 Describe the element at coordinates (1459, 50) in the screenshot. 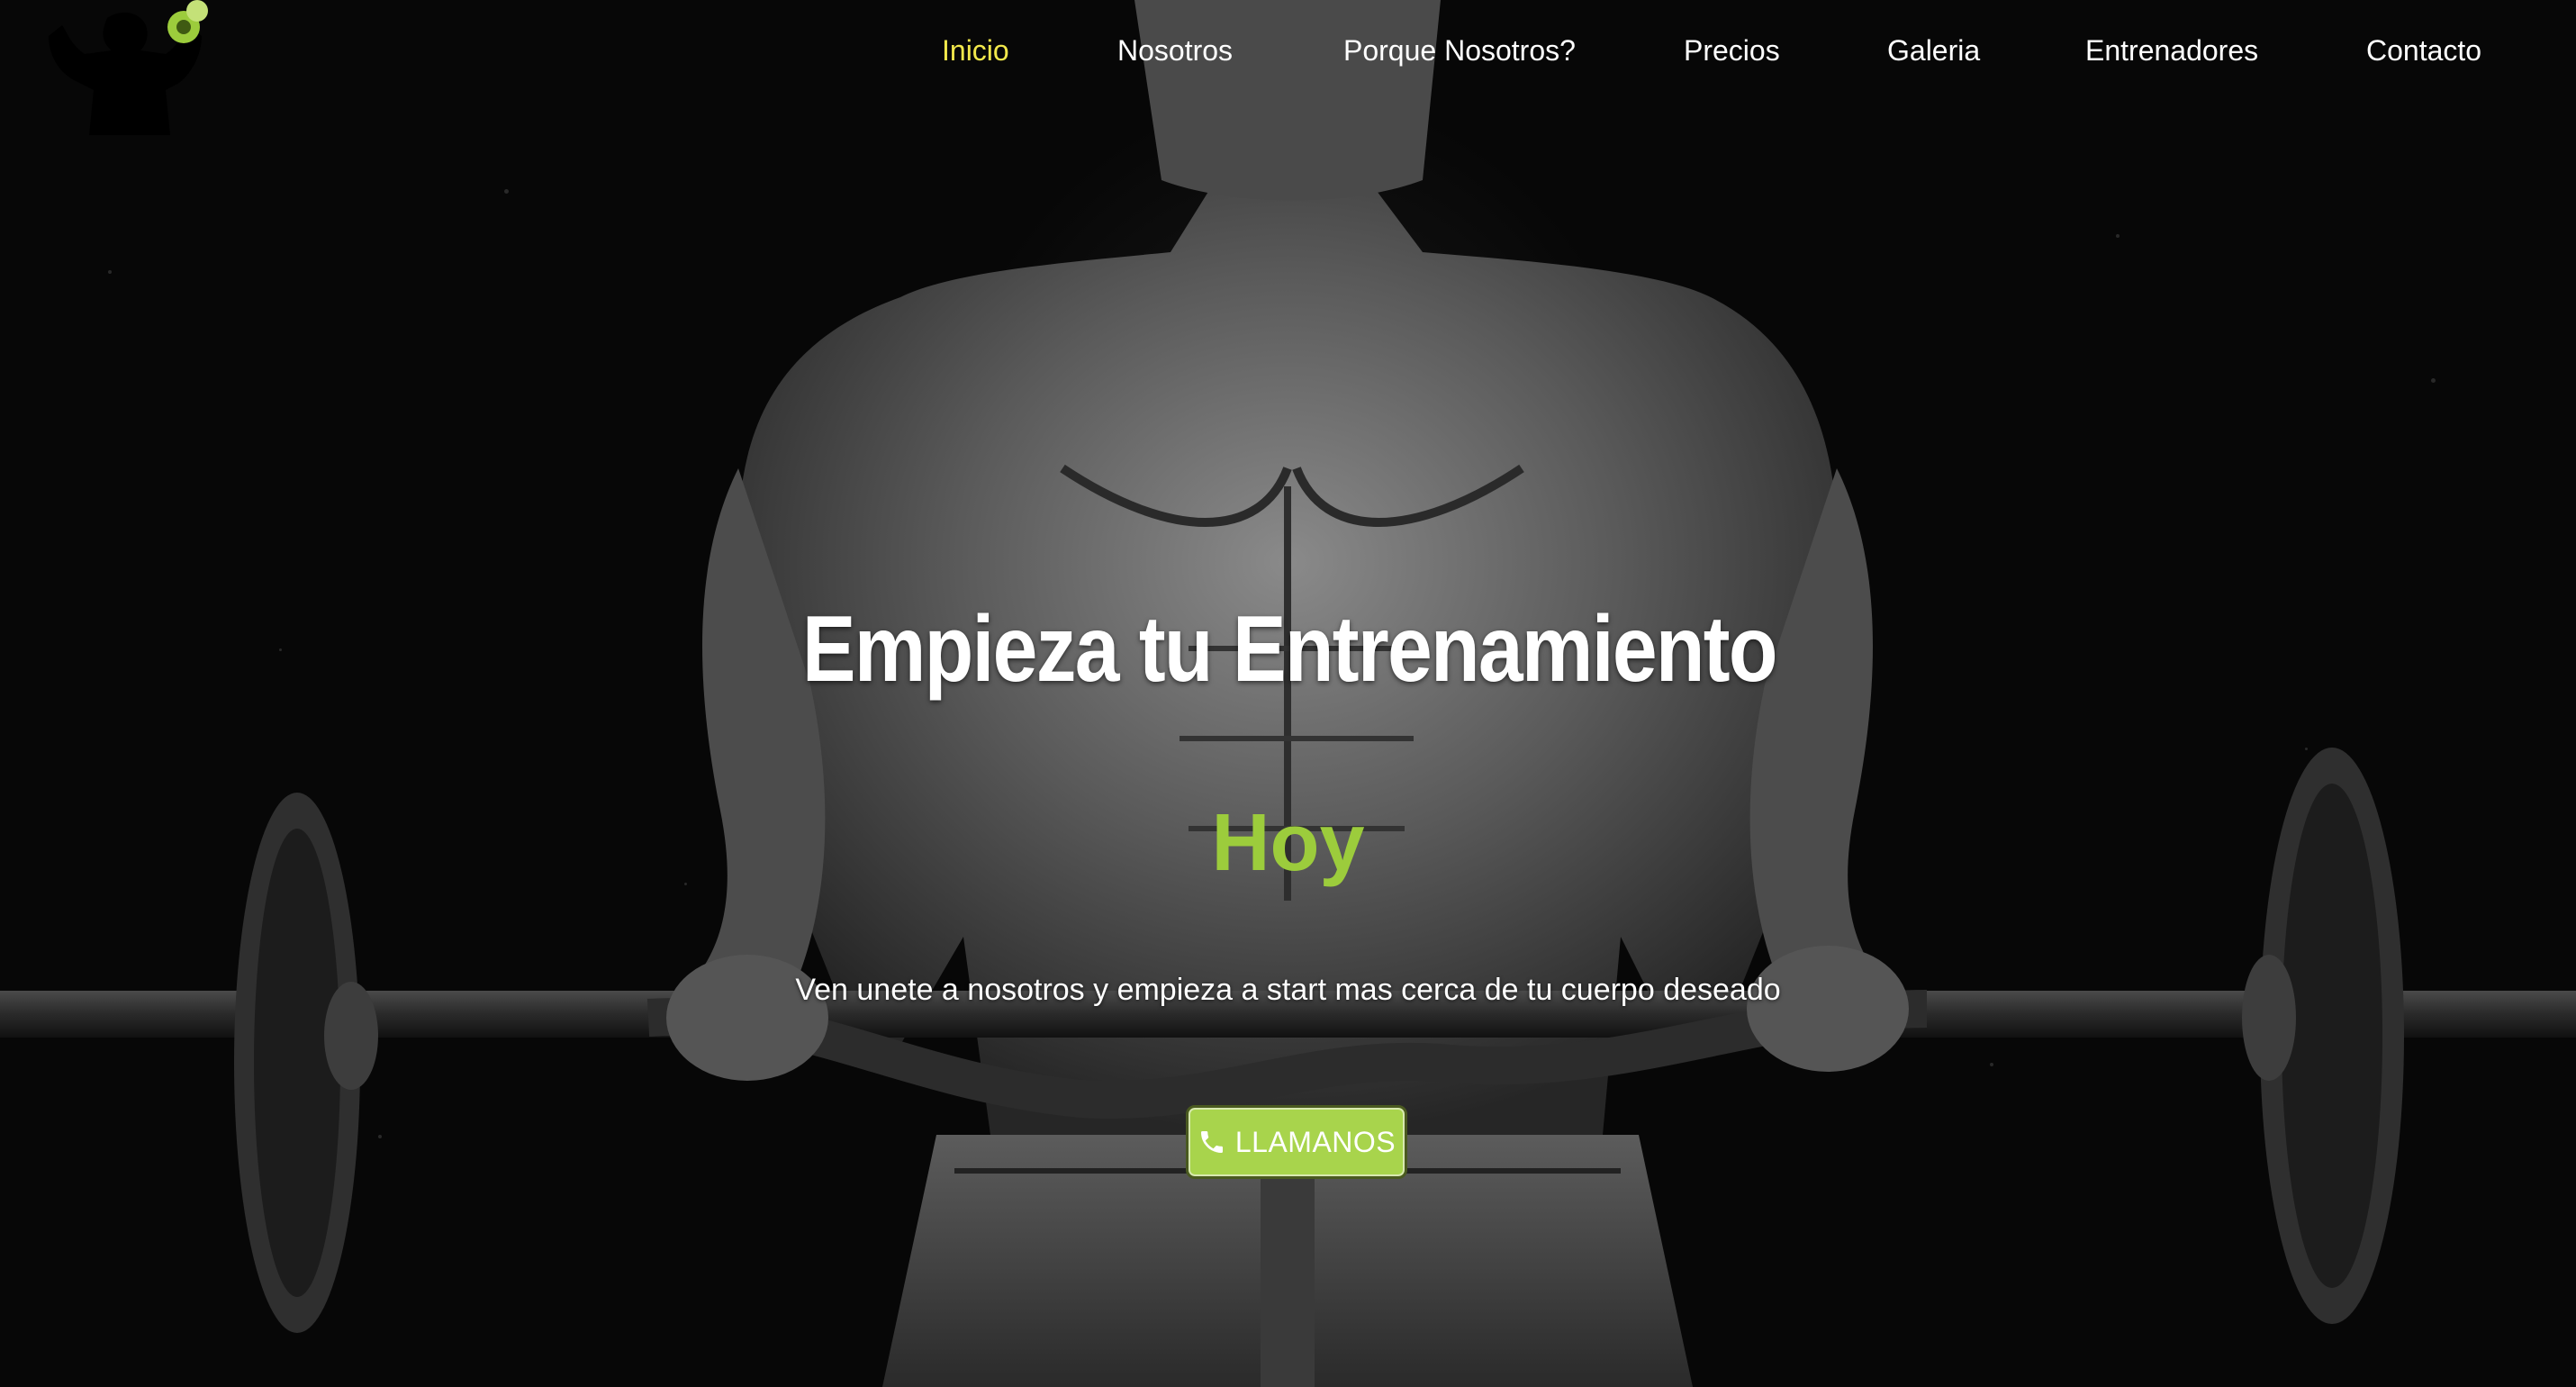

I see `nav-item-porque-nosotros: Porque Nosotros?` at that location.